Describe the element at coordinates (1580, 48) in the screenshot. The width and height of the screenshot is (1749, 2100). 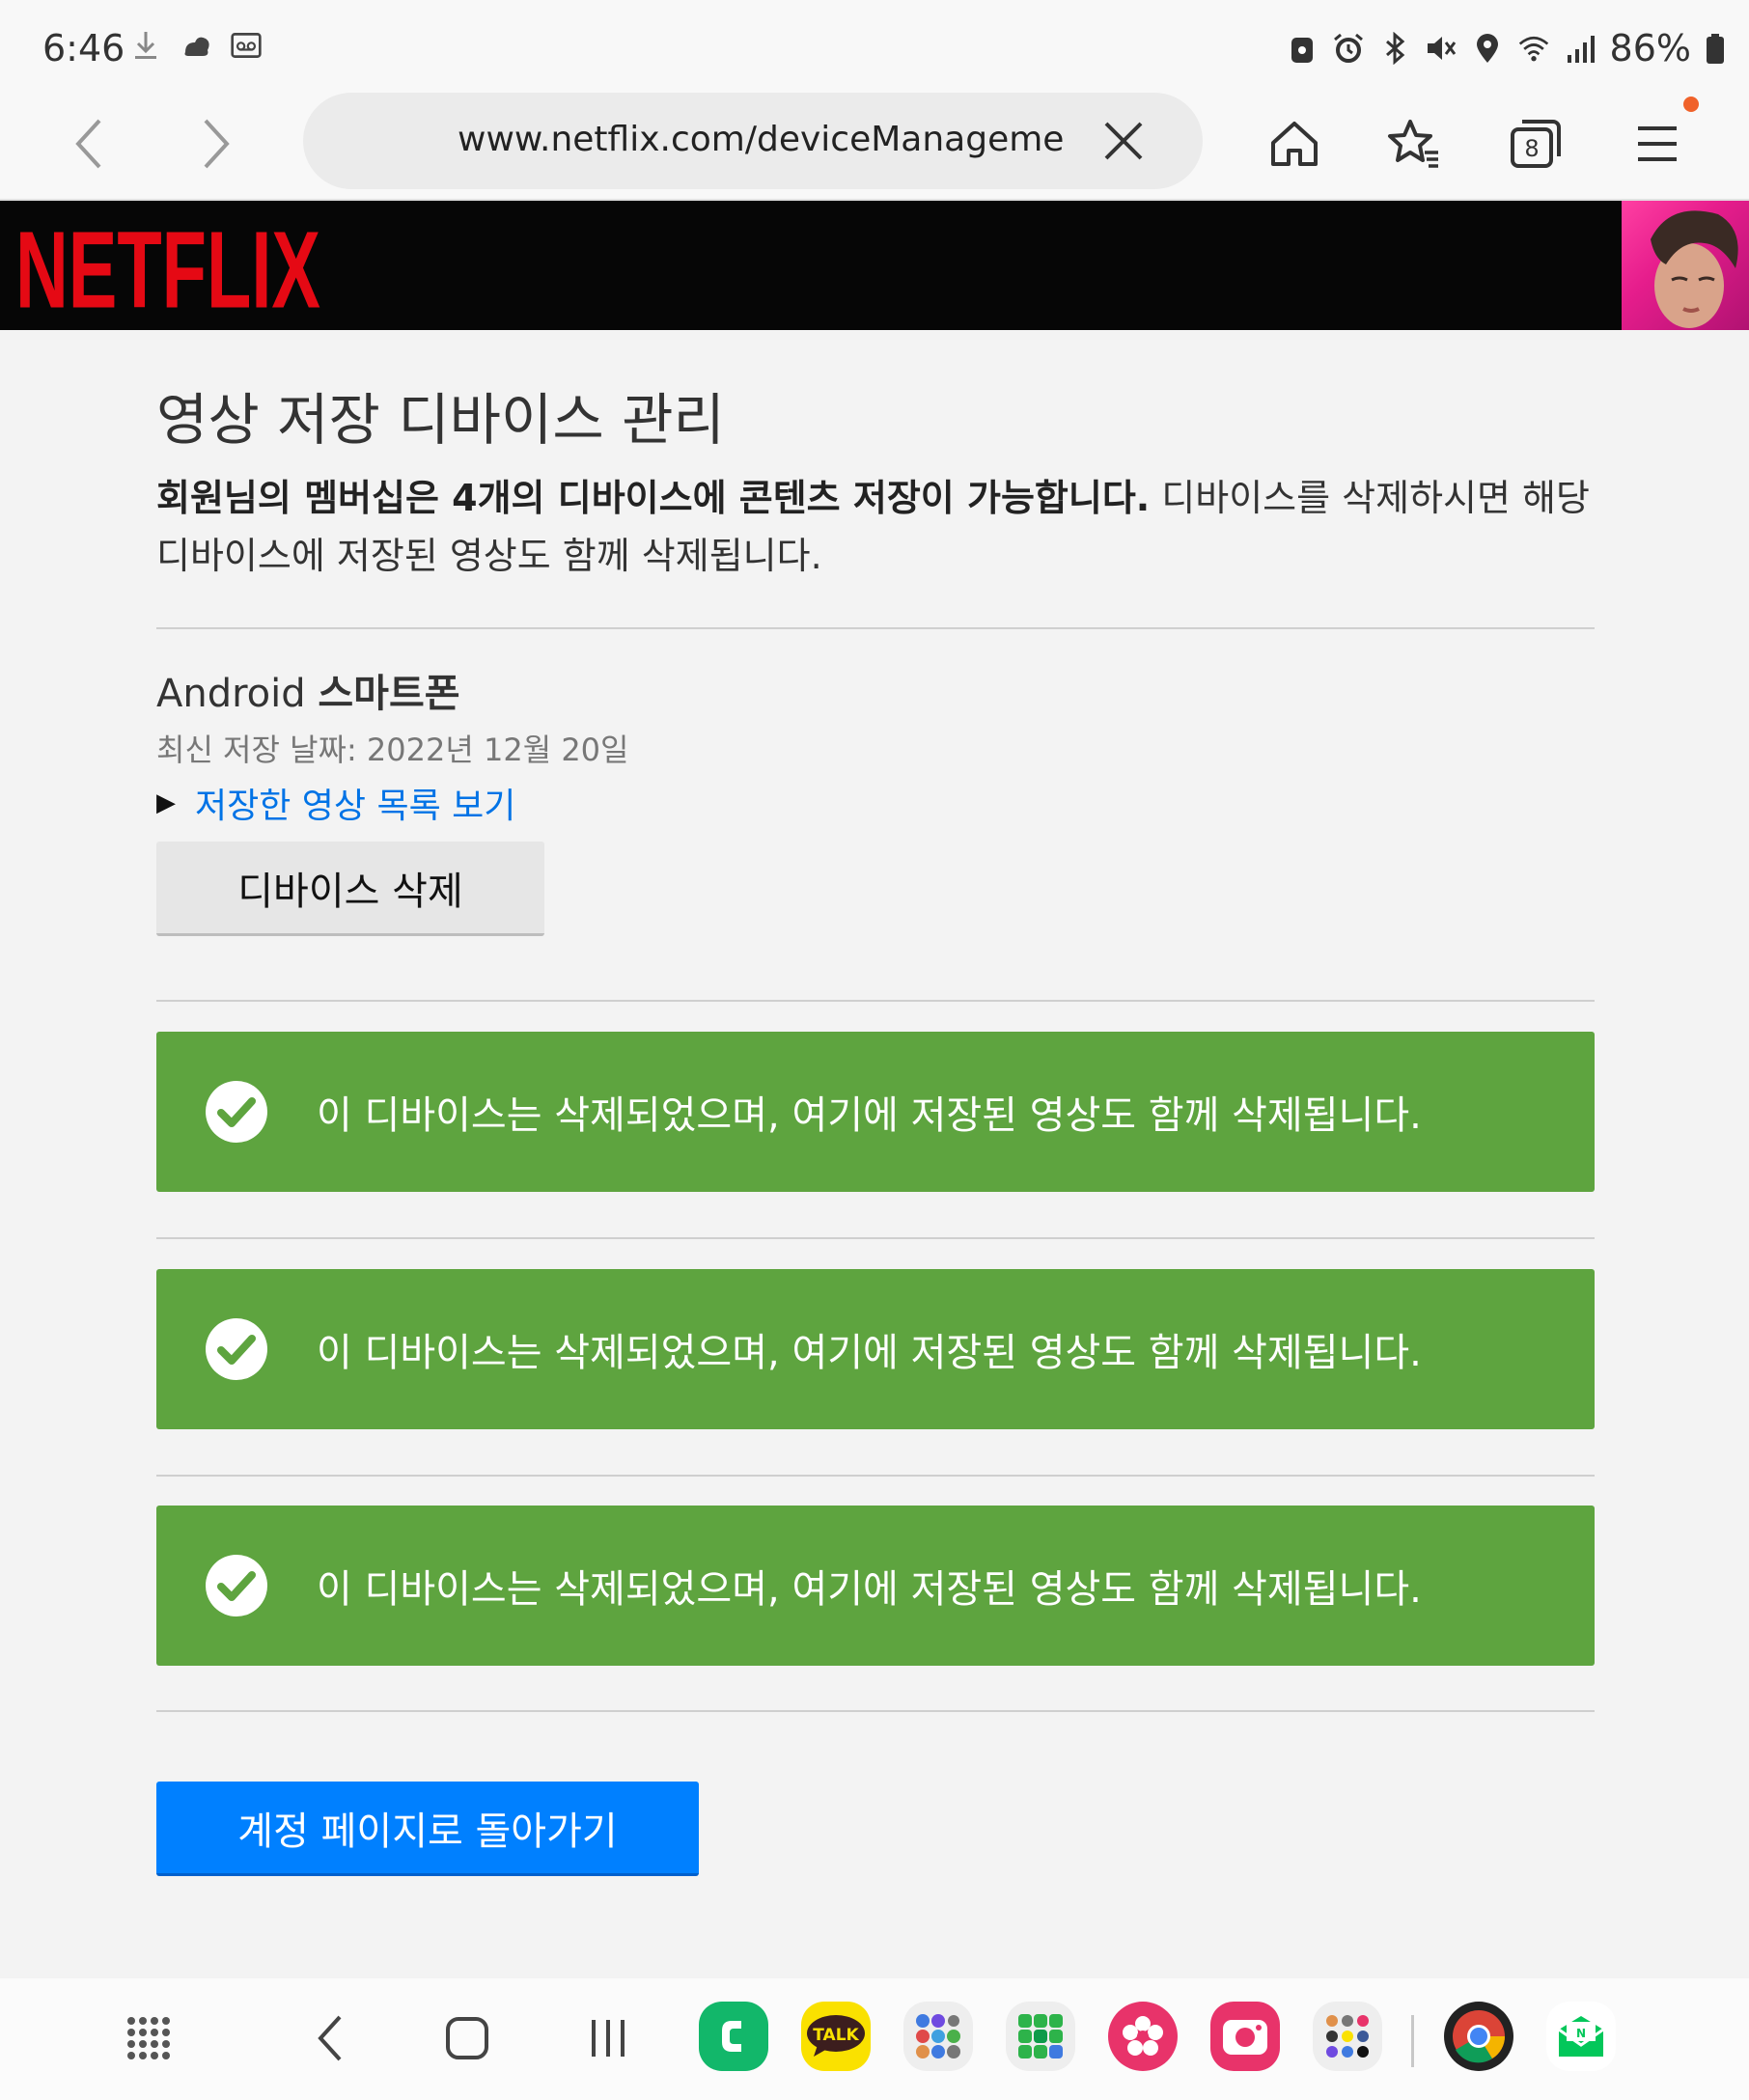
I see `signal-icon` at that location.